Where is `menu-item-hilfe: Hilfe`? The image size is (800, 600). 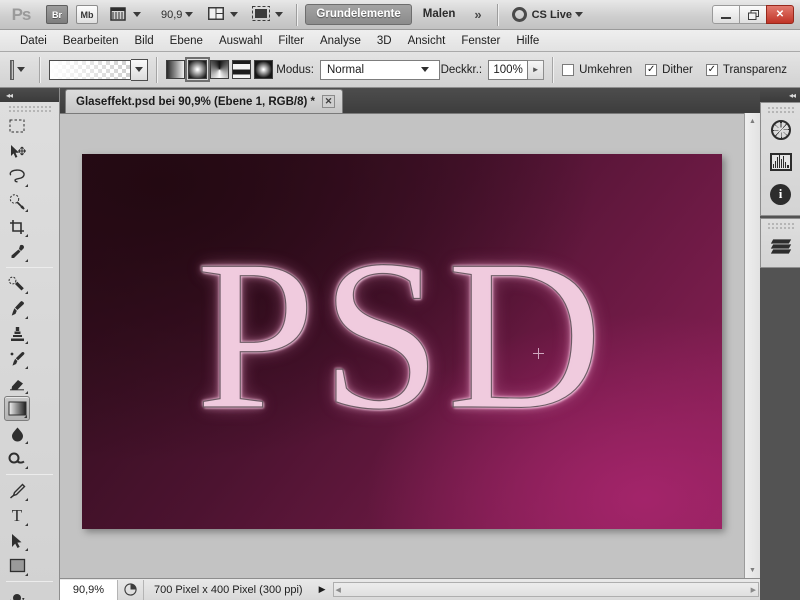 menu-item-hilfe: Hilfe is located at coordinates (527, 41).